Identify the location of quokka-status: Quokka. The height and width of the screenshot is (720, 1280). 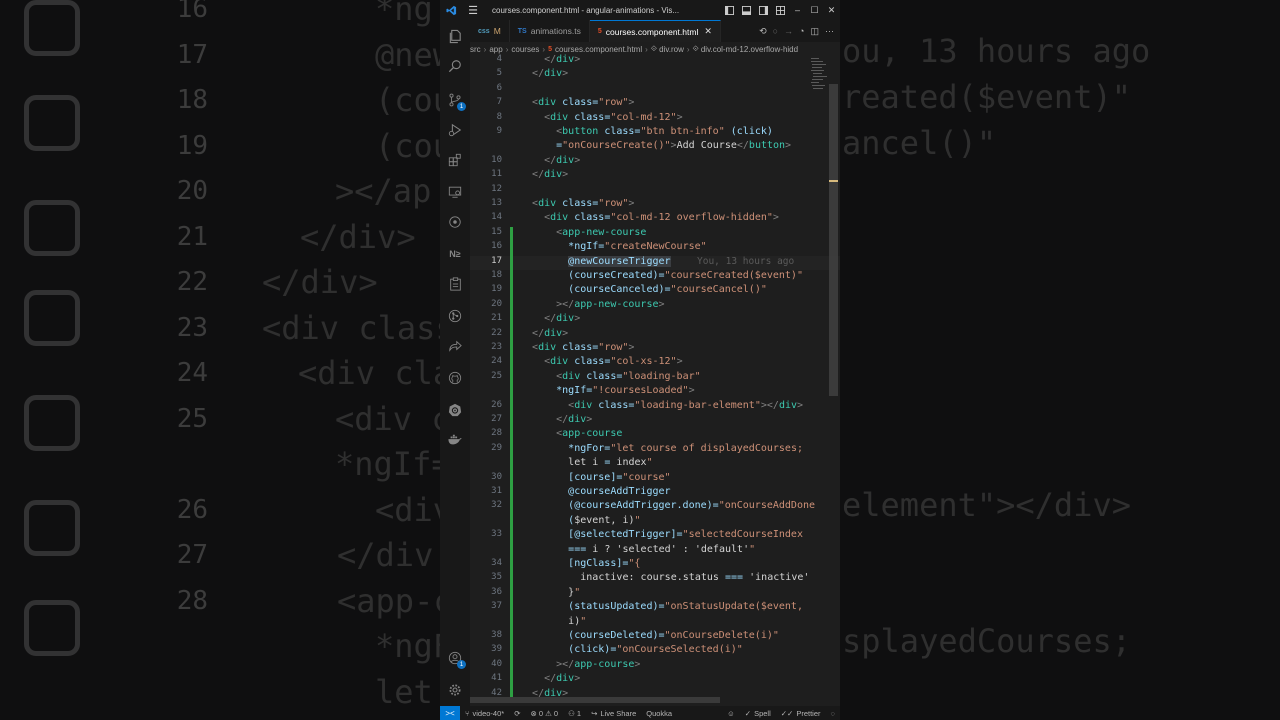
(659, 713).